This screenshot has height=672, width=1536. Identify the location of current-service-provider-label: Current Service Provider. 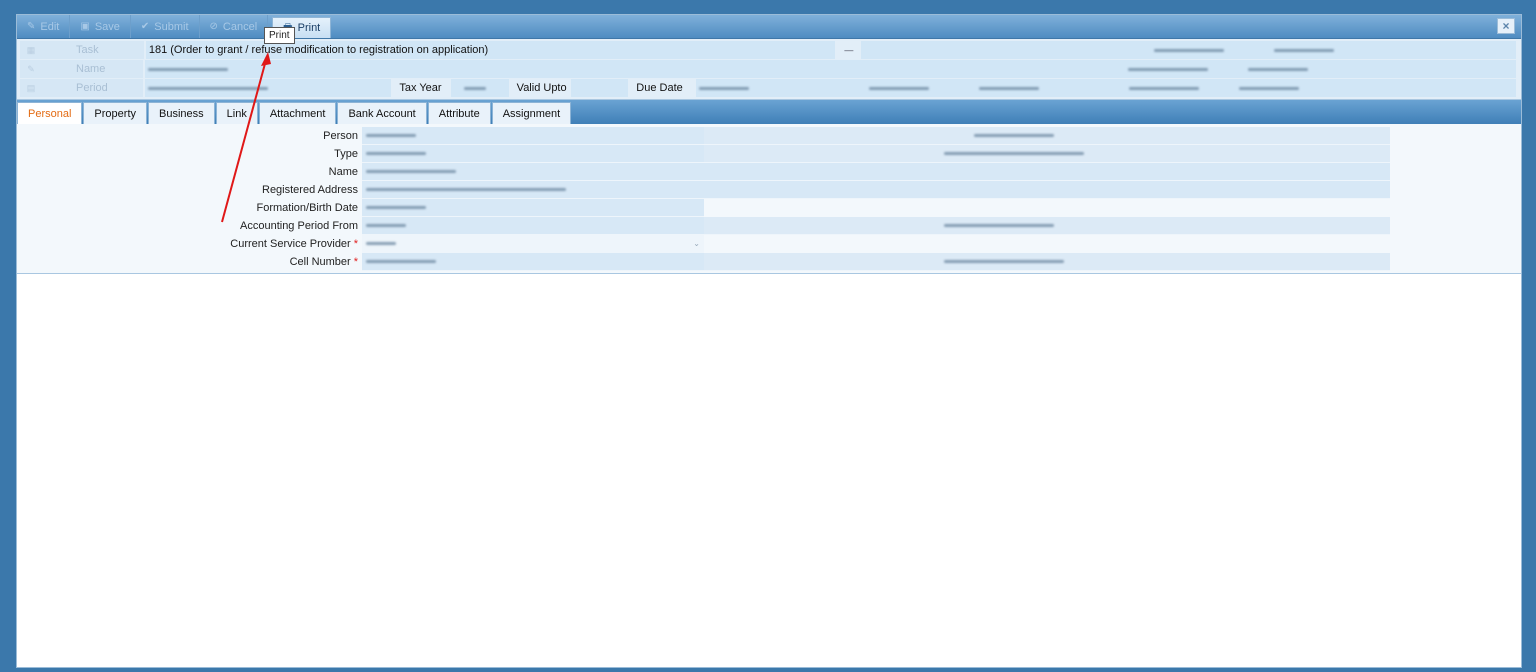
(290, 244).